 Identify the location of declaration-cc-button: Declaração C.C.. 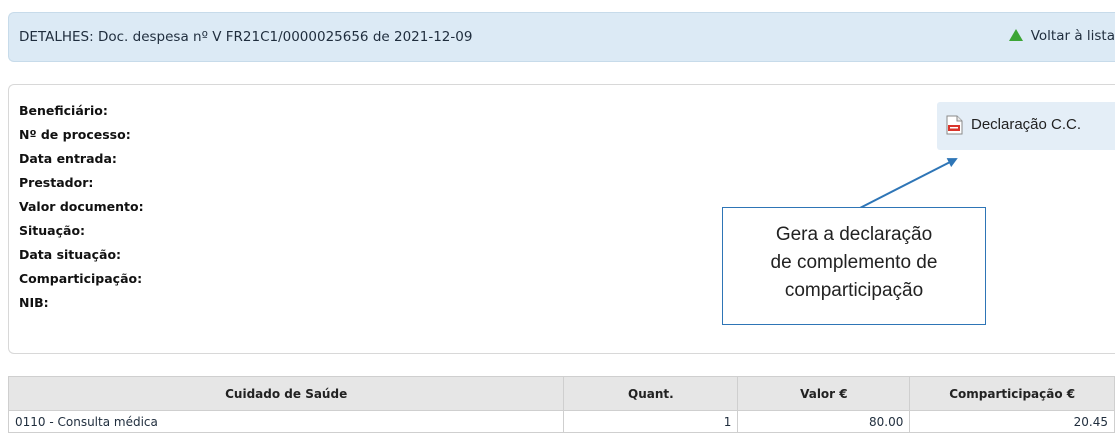
(1026, 126).